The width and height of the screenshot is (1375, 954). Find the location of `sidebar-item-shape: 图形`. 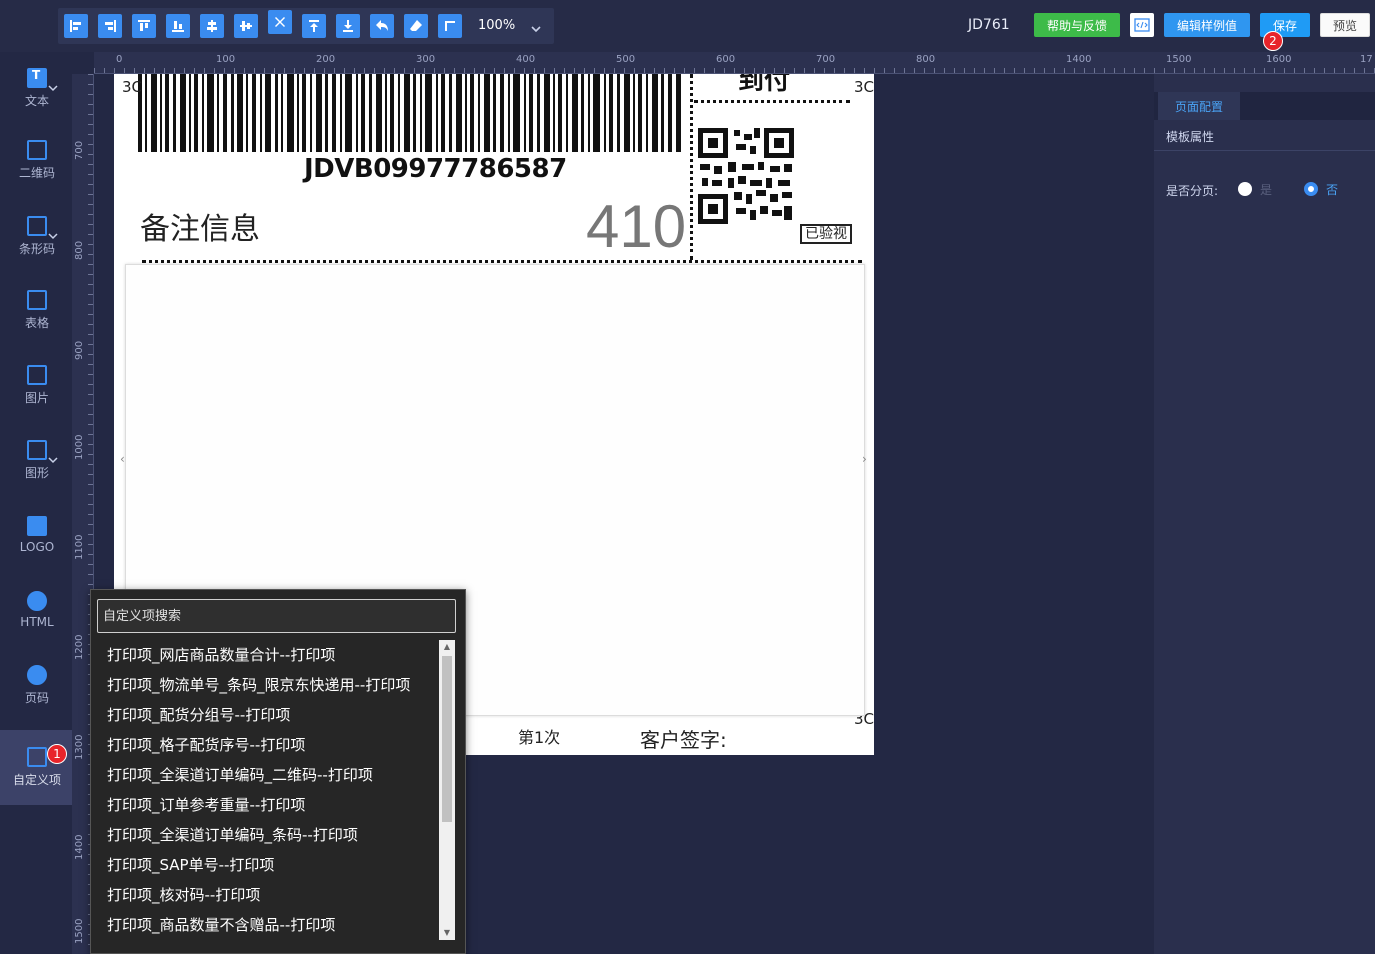

sidebar-item-shape: 图形 is located at coordinates (37, 460).